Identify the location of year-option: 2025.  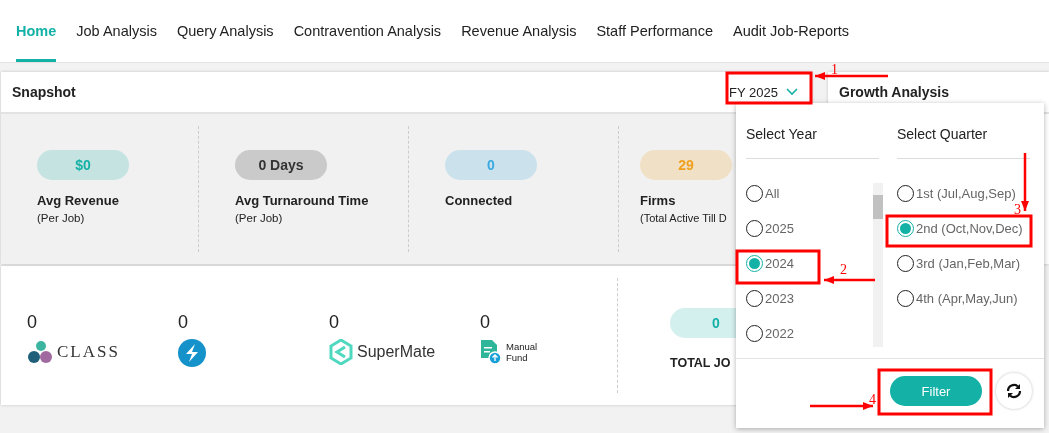
(770, 228).